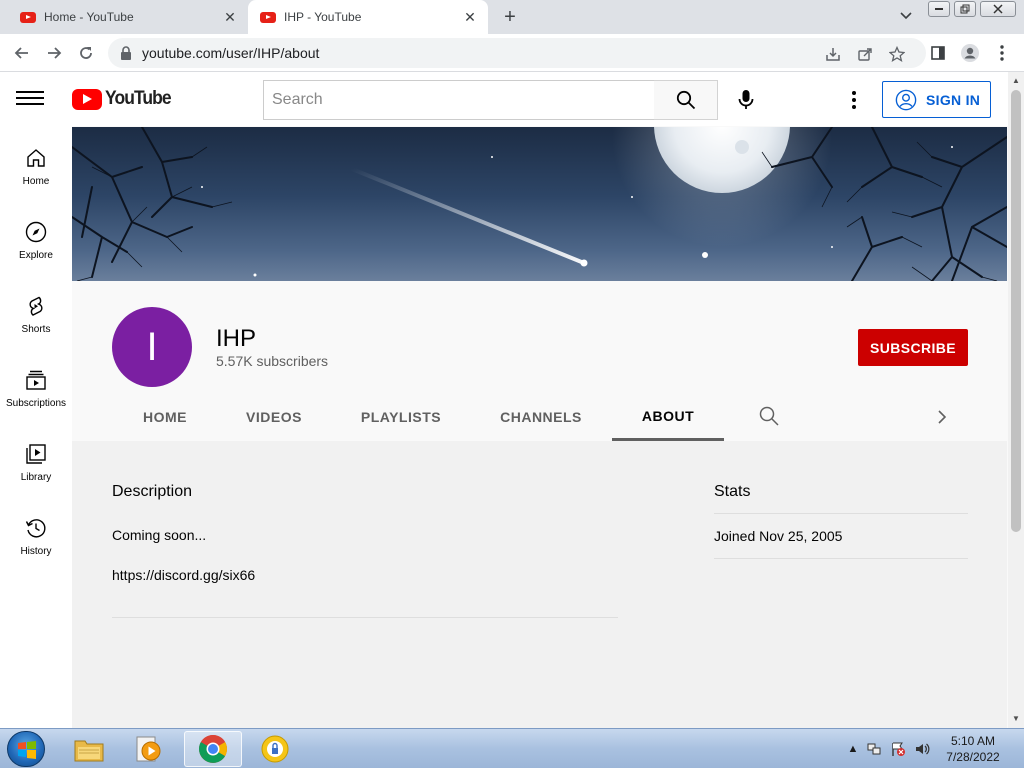 The width and height of the screenshot is (1024, 768). What do you see at coordinates (274, 417) in the screenshot?
I see `tab-videos: VIDEOS` at bounding box center [274, 417].